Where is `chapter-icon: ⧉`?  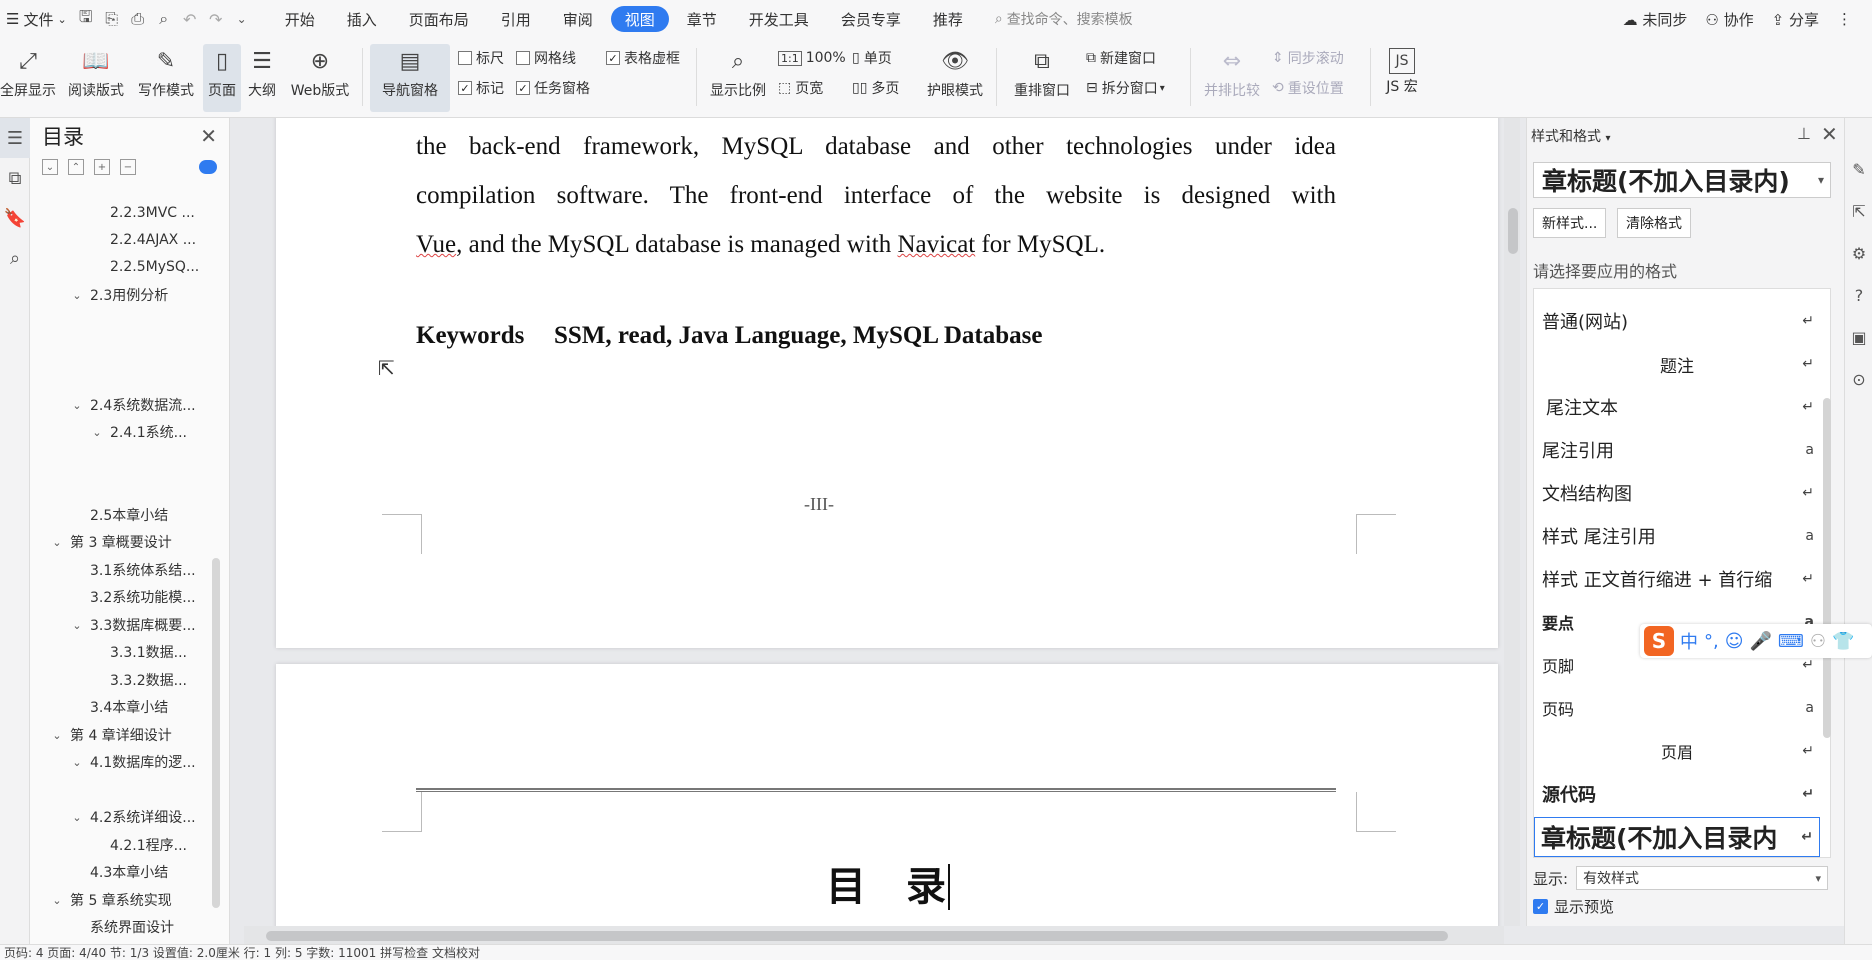 chapter-icon: ⧉ is located at coordinates (15, 178).